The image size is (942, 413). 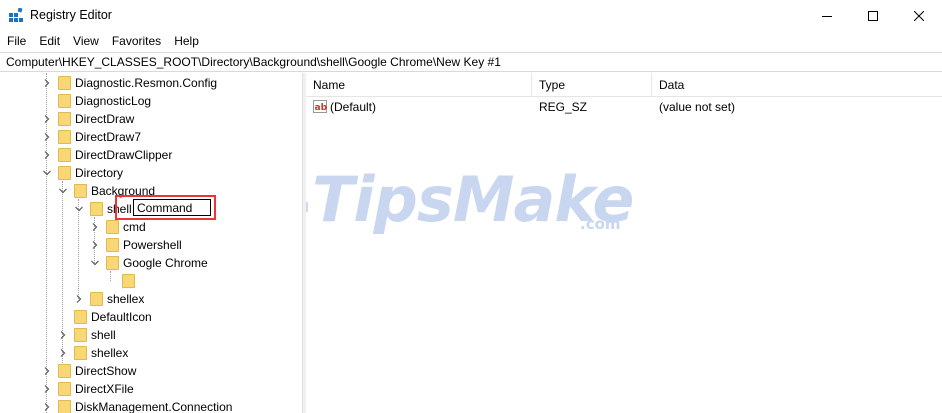 What do you see at coordinates (165, 263) in the screenshot?
I see `tree-item-label: Google Chrome` at bounding box center [165, 263].